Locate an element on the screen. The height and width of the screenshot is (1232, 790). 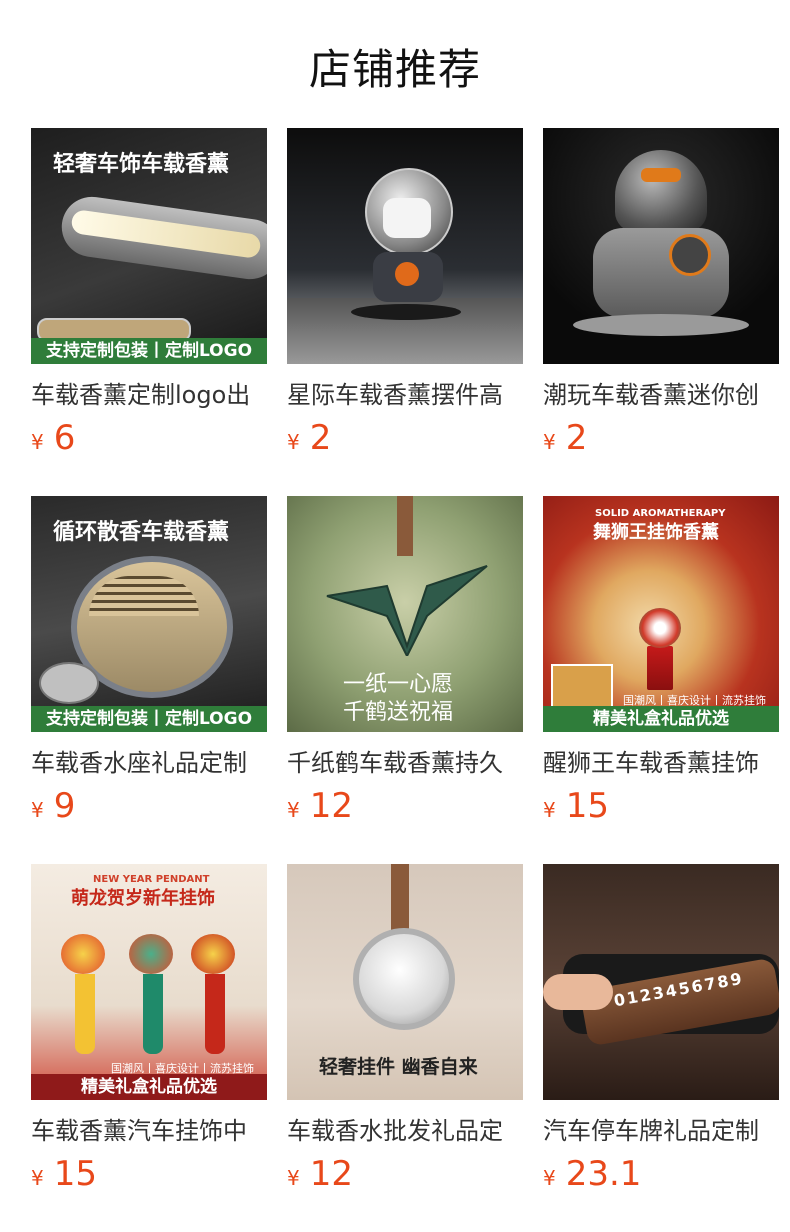
image-headline: 舞狮王挂饰香薰 is located at coordinates (656, 532).